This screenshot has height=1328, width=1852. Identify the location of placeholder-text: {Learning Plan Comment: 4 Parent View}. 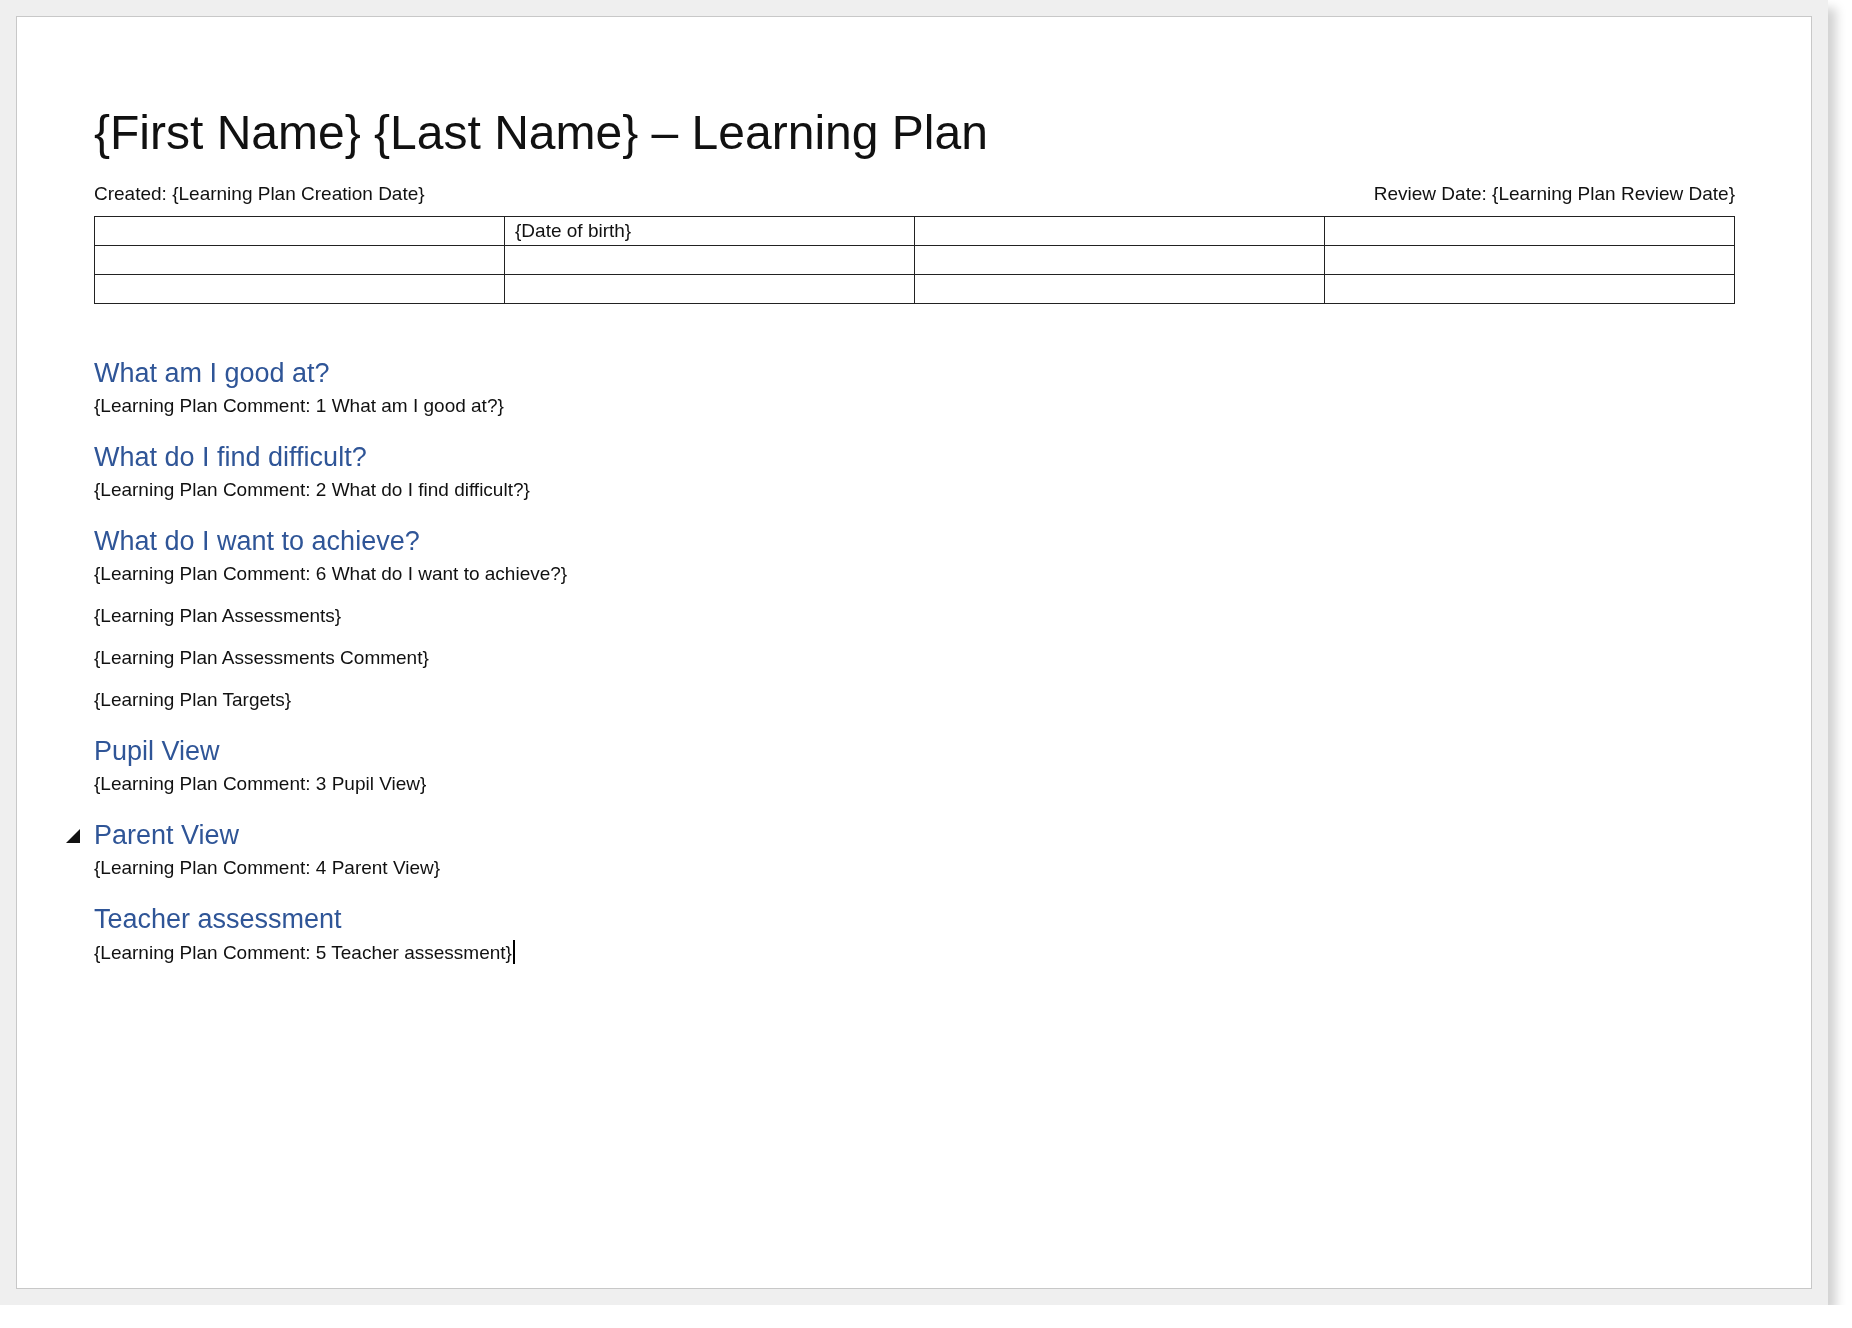
(267, 868).